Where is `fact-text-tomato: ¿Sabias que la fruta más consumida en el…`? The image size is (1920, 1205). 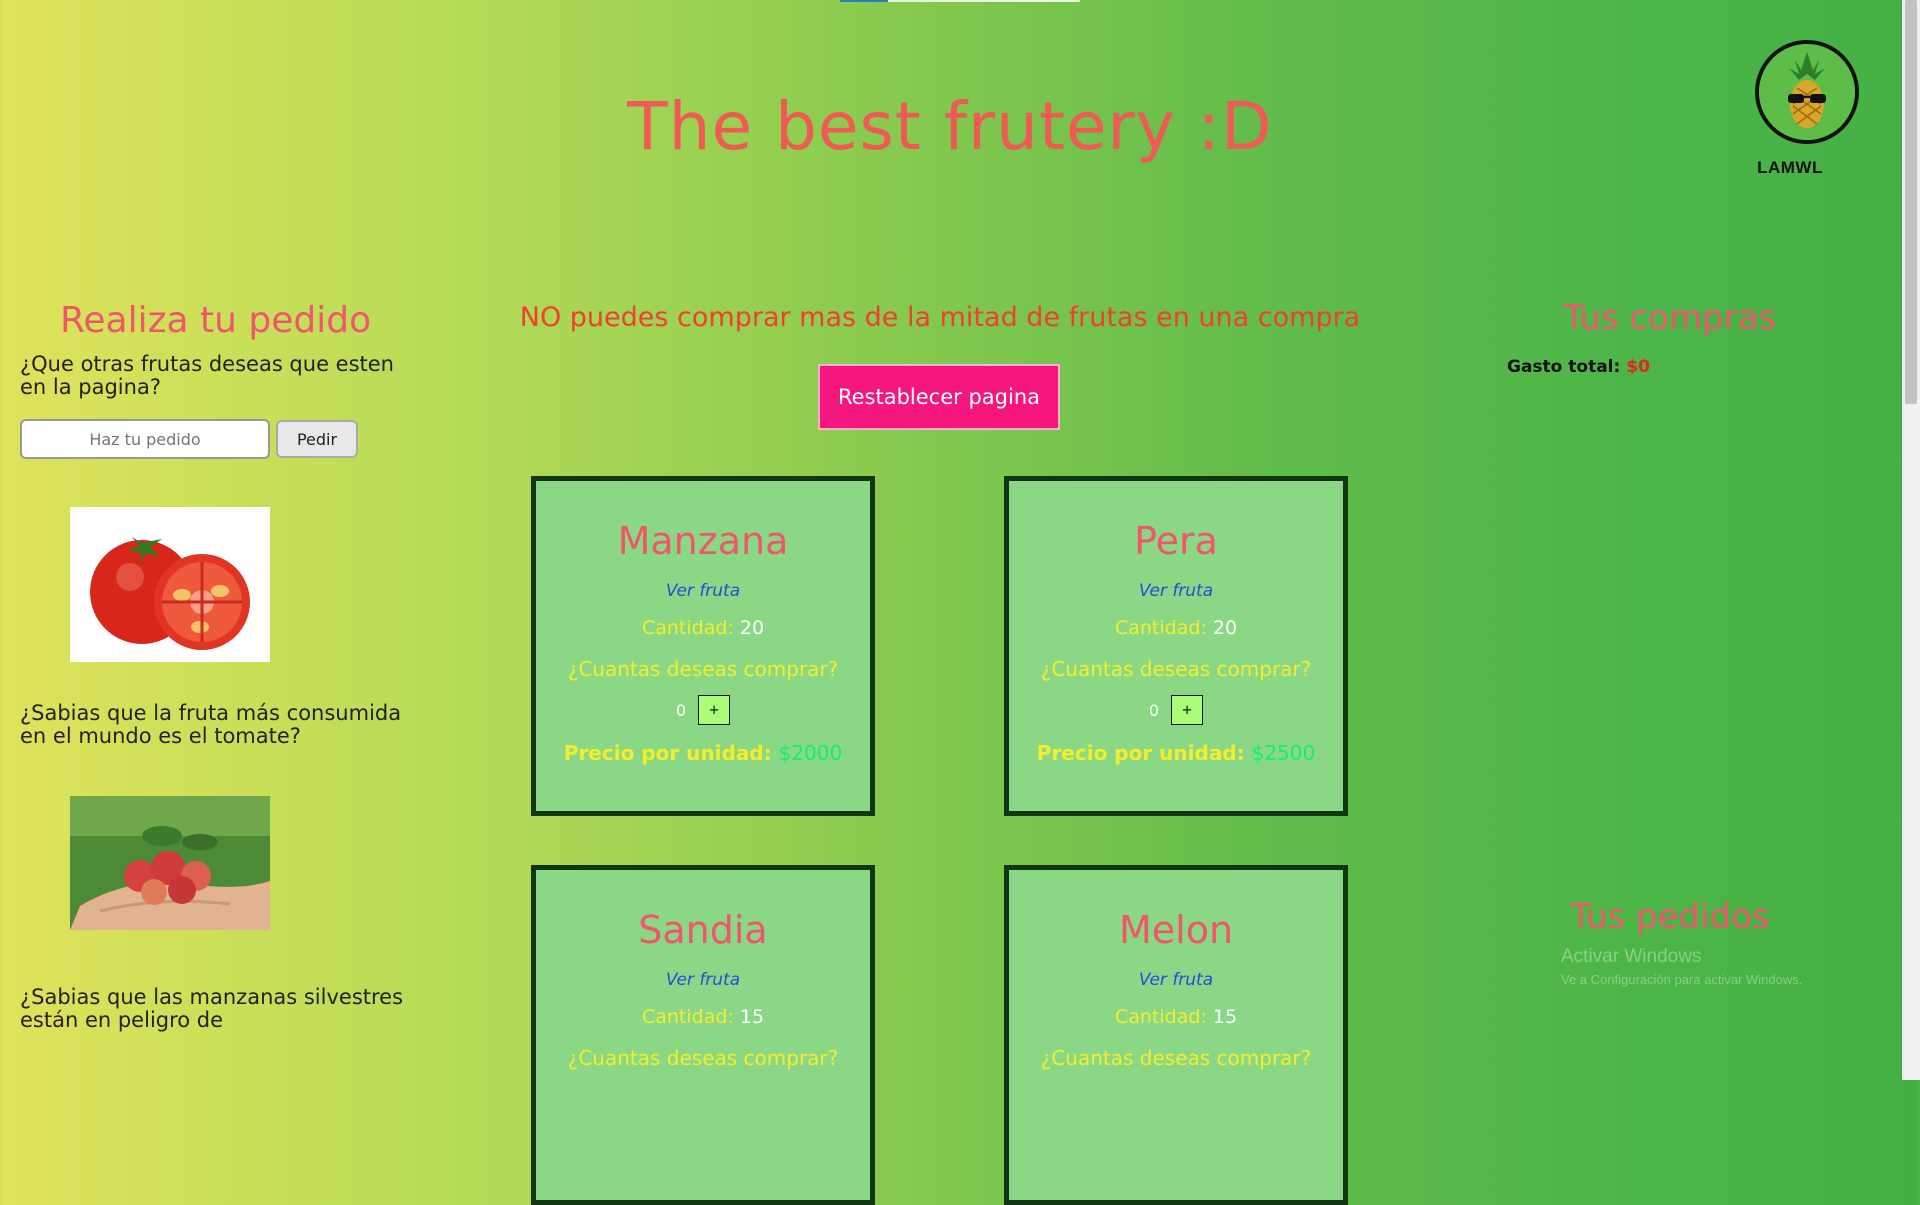
fact-text-tomato: ¿Sabias que la fruta más consumida en el… is located at coordinates (211, 724).